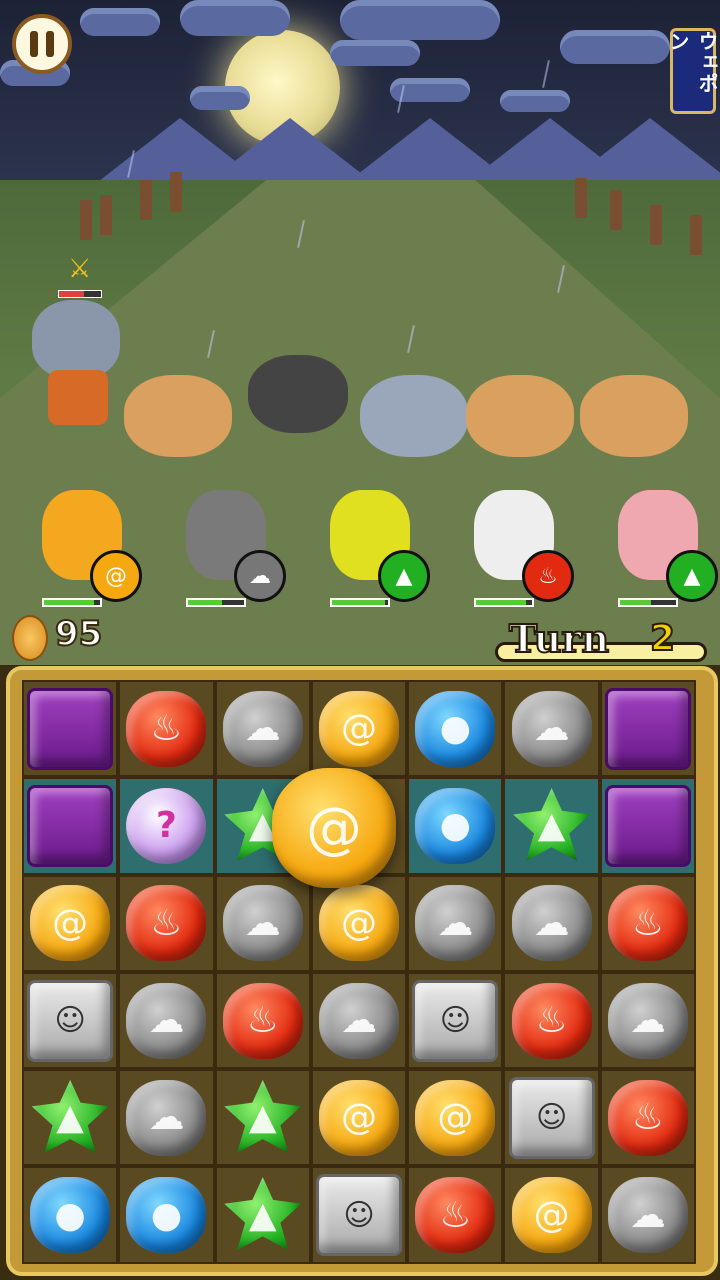 The height and width of the screenshot is (1280, 720). Describe the element at coordinates (50, 44) in the screenshot. I see `pause-icon` at that location.